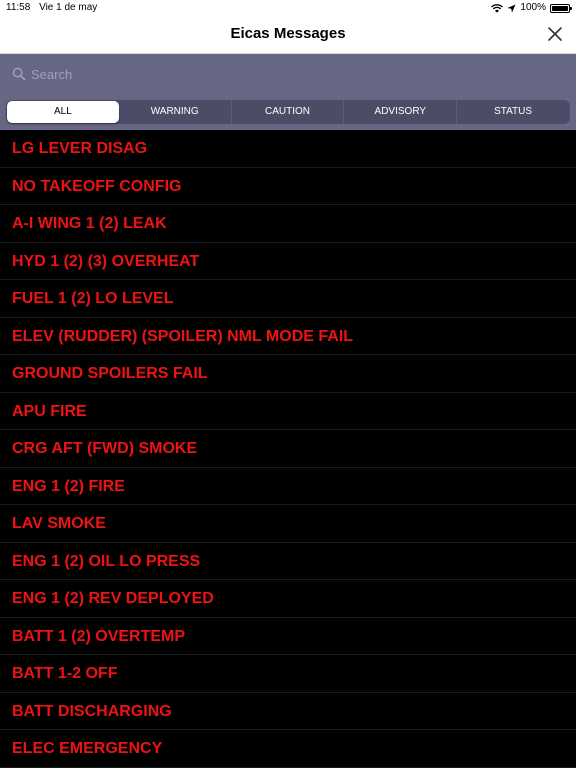 The height and width of the screenshot is (768, 576). Describe the element at coordinates (113, 598) in the screenshot. I see `message-label: ENG 1 (2) REV DEPLOYED` at that location.